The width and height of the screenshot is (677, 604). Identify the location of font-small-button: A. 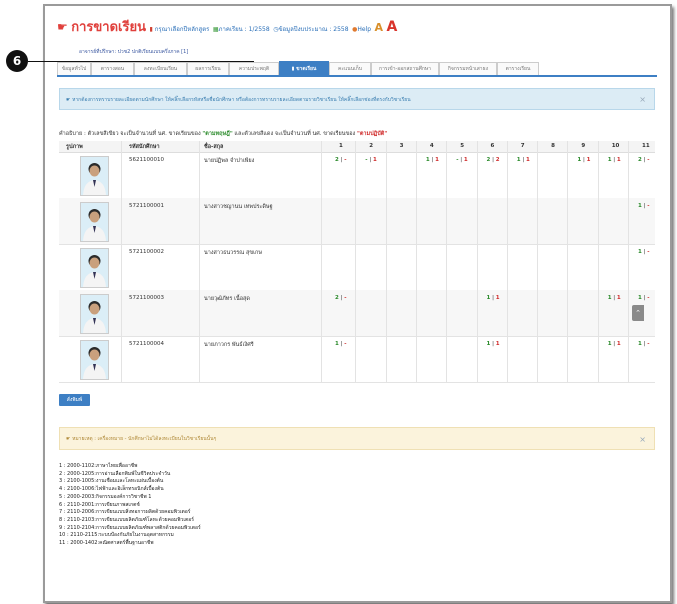
(379, 27).